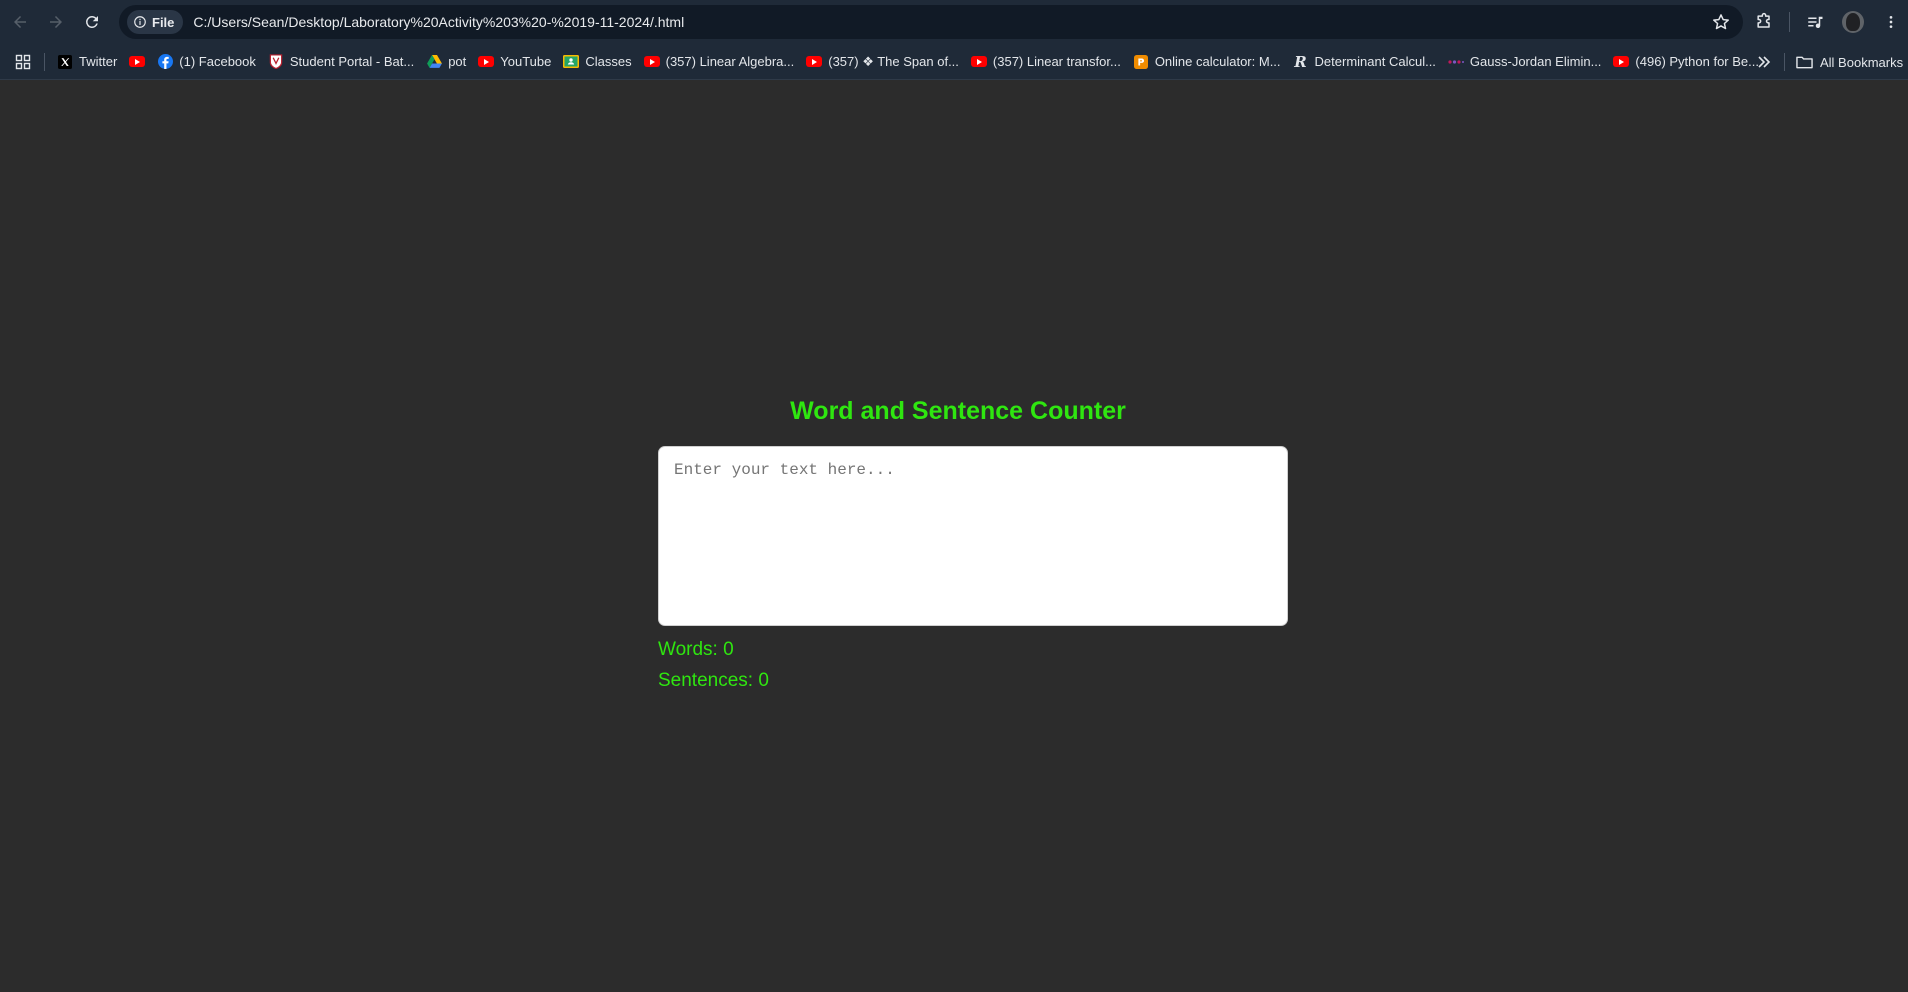  I want to click on bookmark-label: pot, so click(457, 61).